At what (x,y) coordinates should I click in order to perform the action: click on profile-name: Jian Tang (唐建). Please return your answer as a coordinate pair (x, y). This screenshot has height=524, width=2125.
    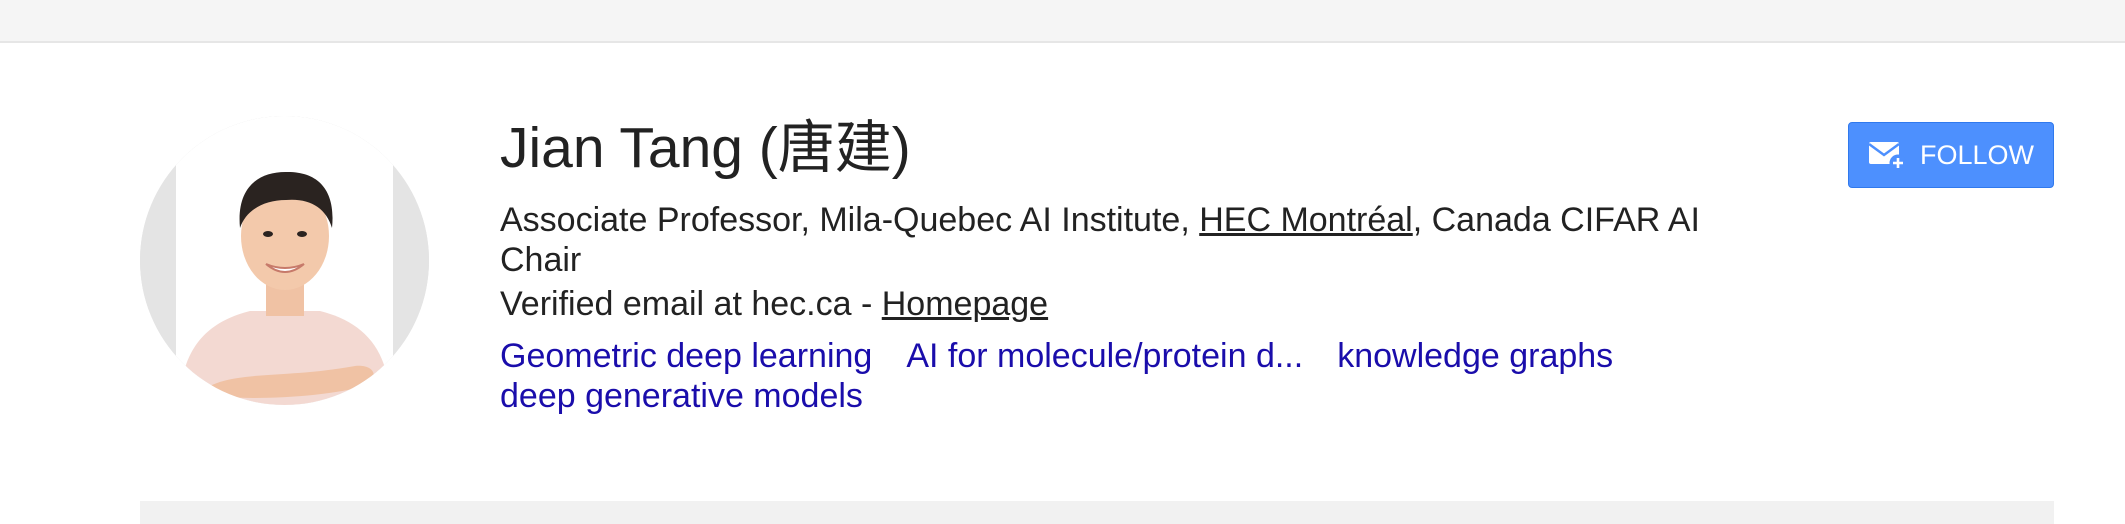
    Looking at the image, I should click on (705, 148).